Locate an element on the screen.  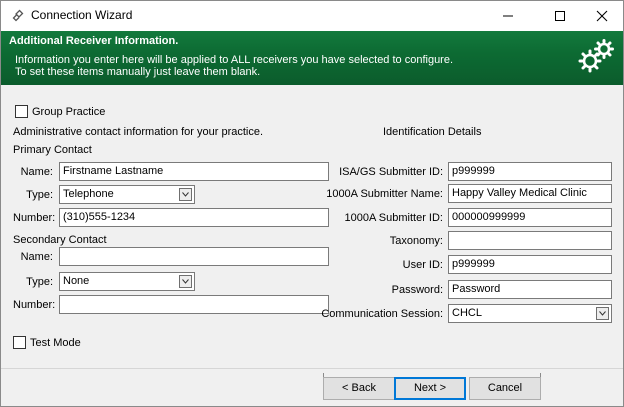
close-button is located at coordinates (601, 16).